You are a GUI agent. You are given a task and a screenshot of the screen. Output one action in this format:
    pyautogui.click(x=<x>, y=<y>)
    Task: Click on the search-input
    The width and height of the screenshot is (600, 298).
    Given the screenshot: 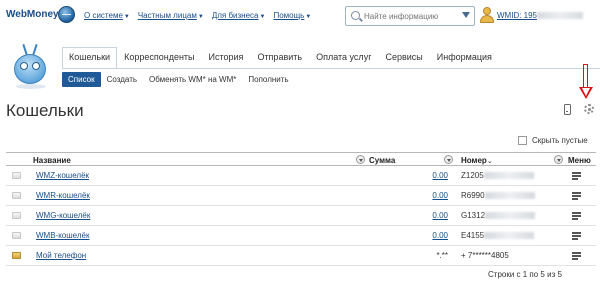 What is the action you would take?
    pyautogui.click(x=410, y=16)
    